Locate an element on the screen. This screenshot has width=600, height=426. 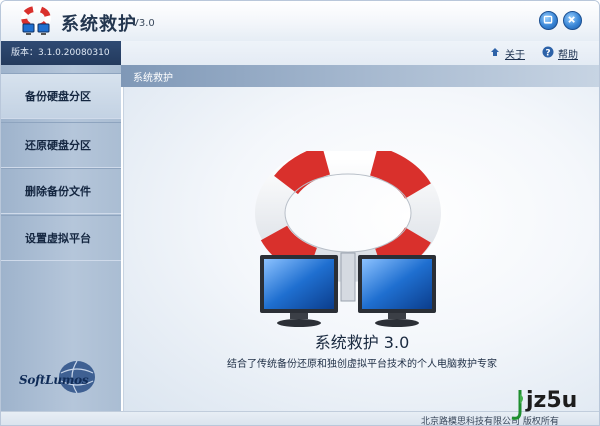
leaf-icon is located at coordinates (517, 405).